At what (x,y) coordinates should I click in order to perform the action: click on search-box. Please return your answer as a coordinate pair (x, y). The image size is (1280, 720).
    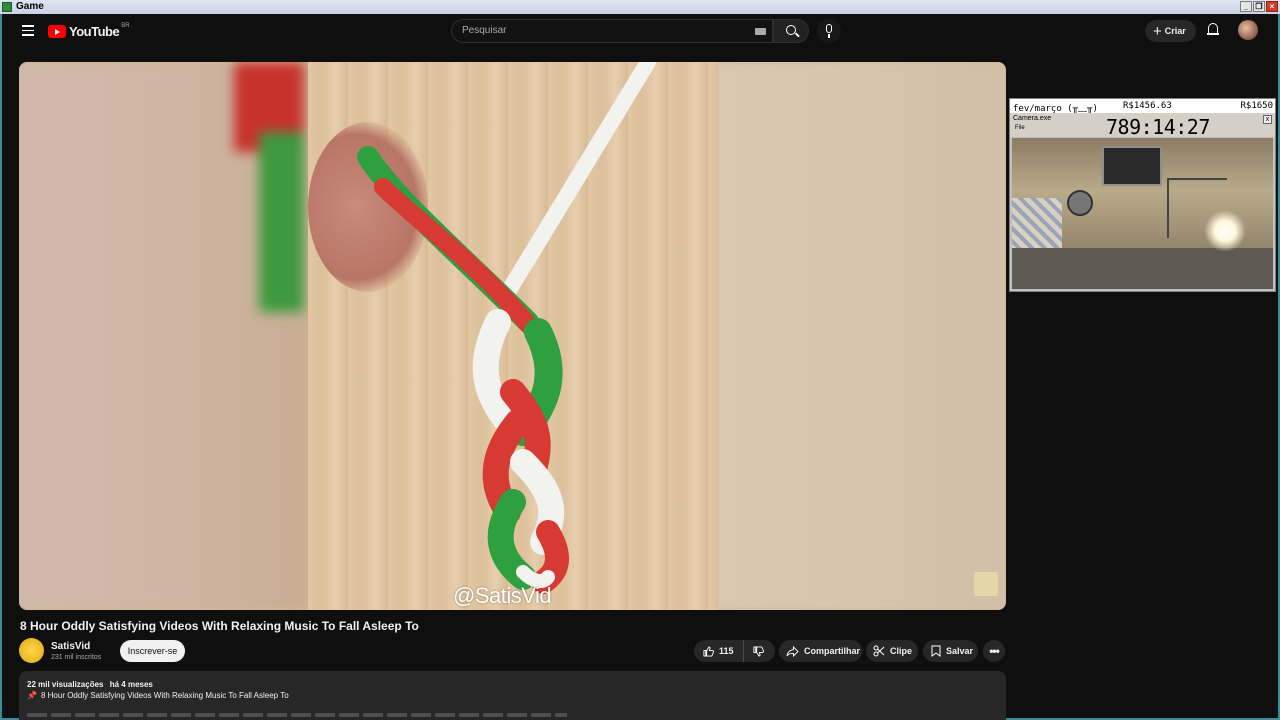
    Looking at the image, I should click on (612, 31).